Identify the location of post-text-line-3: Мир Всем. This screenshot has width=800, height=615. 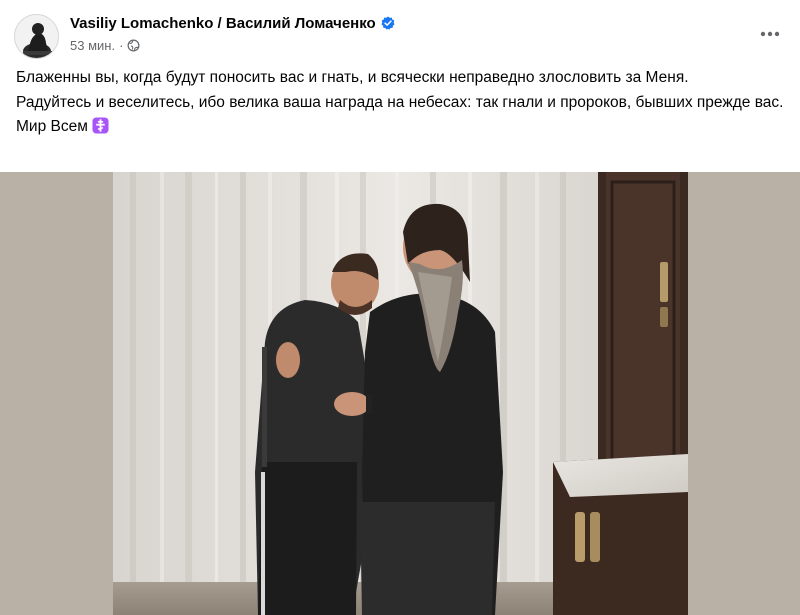
(401, 127).